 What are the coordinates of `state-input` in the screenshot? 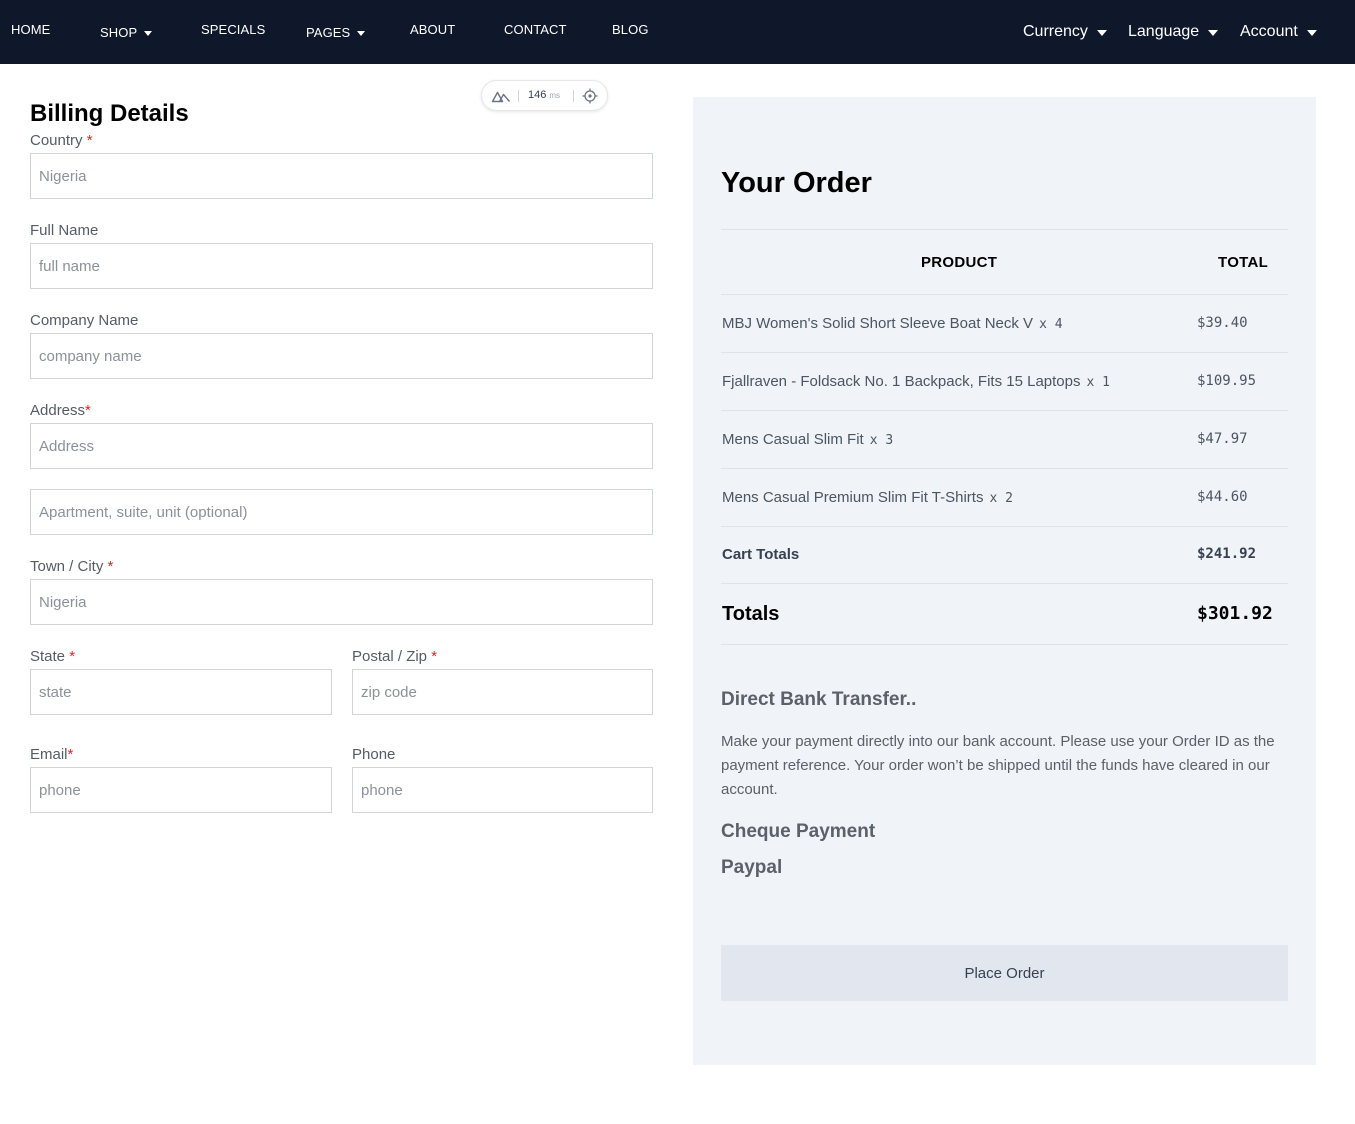 It's located at (181, 692).